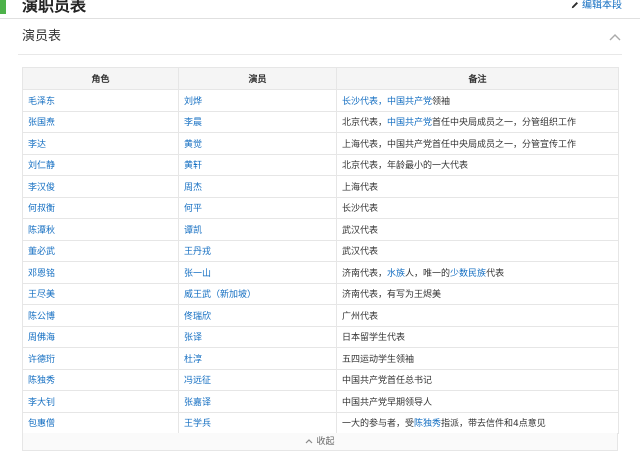 This screenshot has width=640, height=454. I want to click on note-text: 济南代表，有写为王烬美, so click(392, 295).